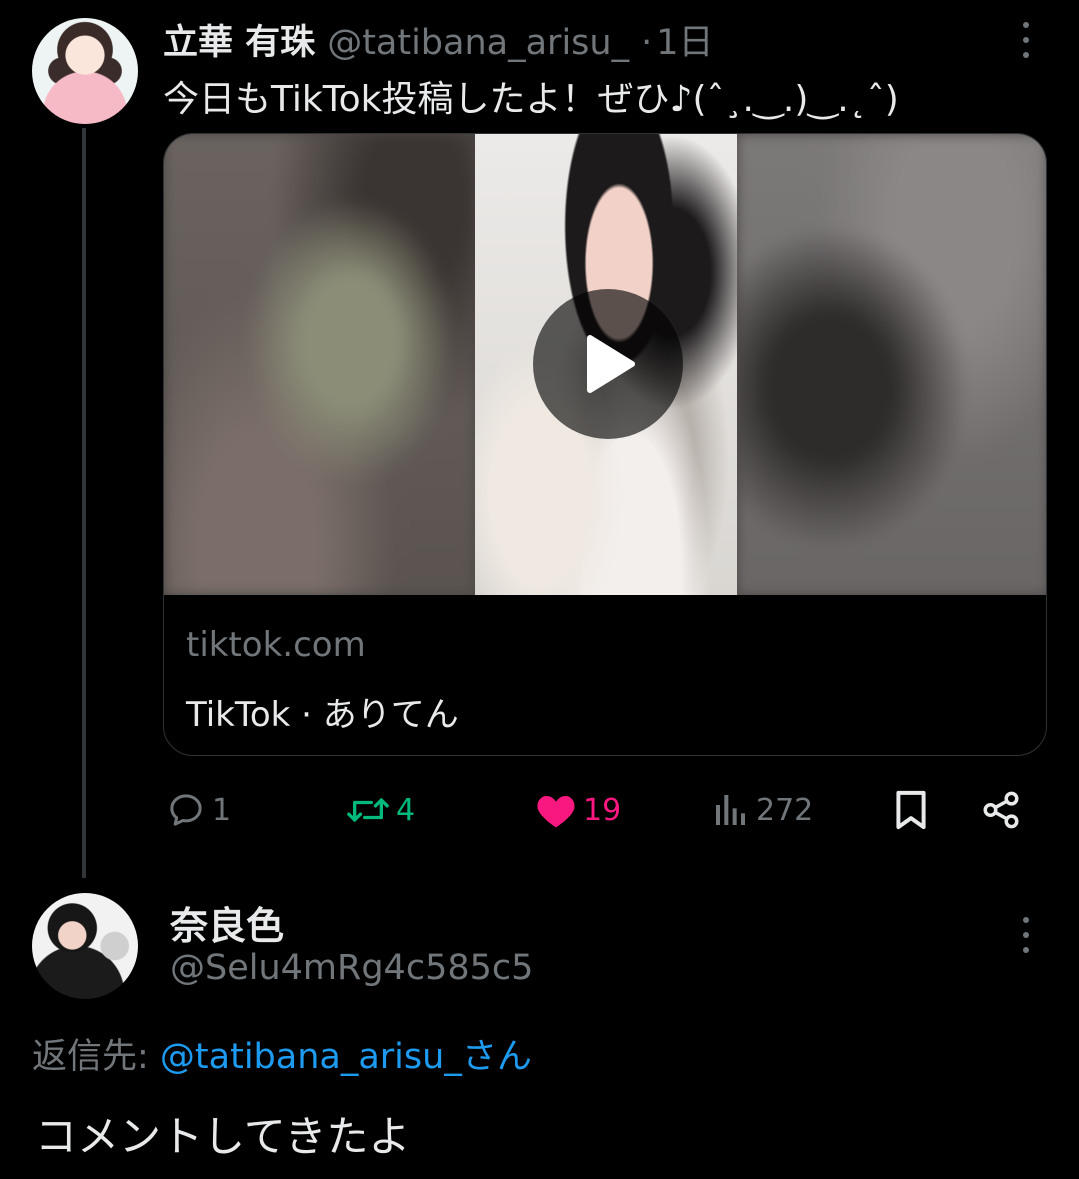 The image size is (1079, 1179). Describe the element at coordinates (227, 922) in the screenshot. I see `reply-author-name: 奈良色` at that location.